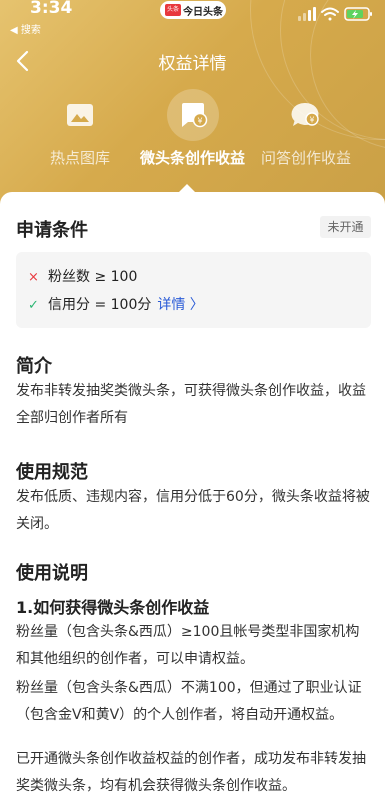  What do you see at coordinates (52, 472) in the screenshot?
I see `rules-title: 使用规范` at bounding box center [52, 472].